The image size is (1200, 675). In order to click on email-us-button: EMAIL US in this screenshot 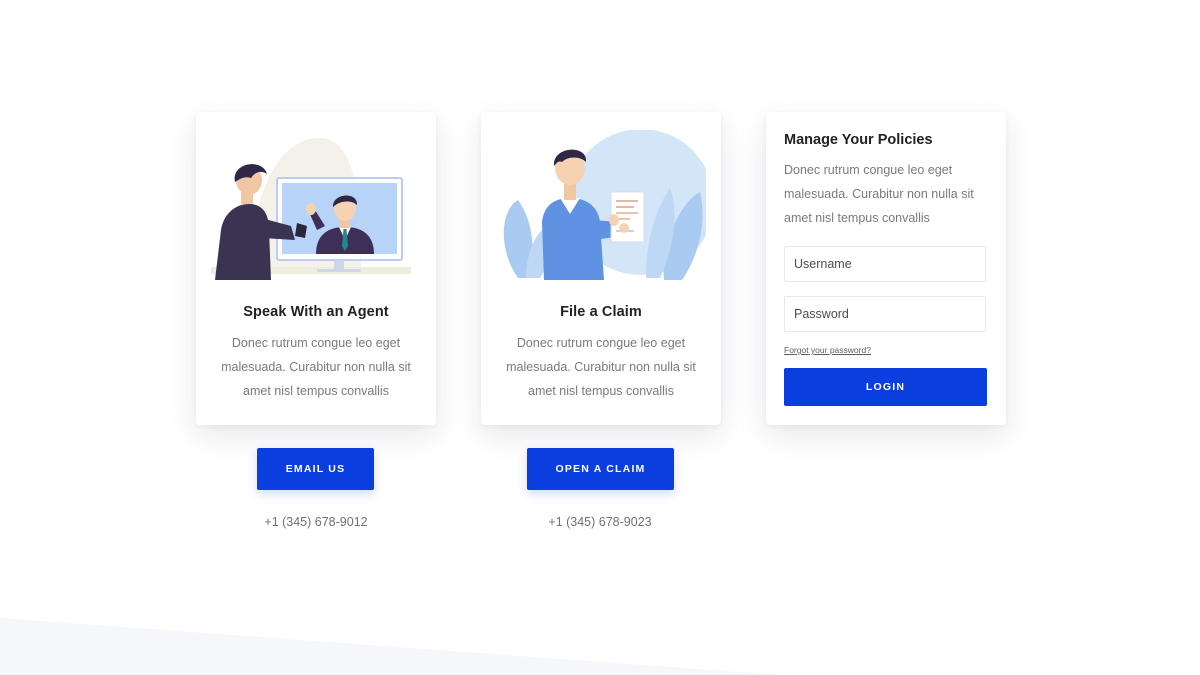, I will do `click(315, 469)`.